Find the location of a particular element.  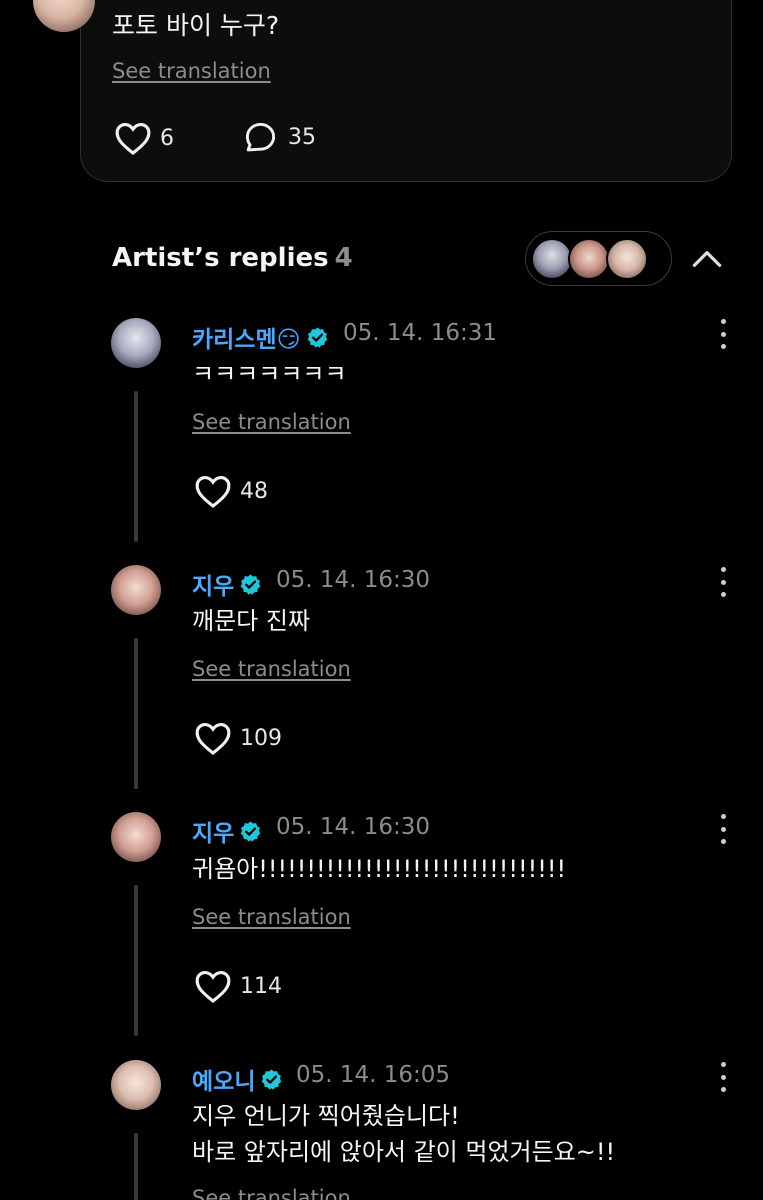

reply-text: 귀욤아!!!!!!!!!!!!!!!!!!!!!!!!!!!!!!!! is located at coordinates (379, 869).